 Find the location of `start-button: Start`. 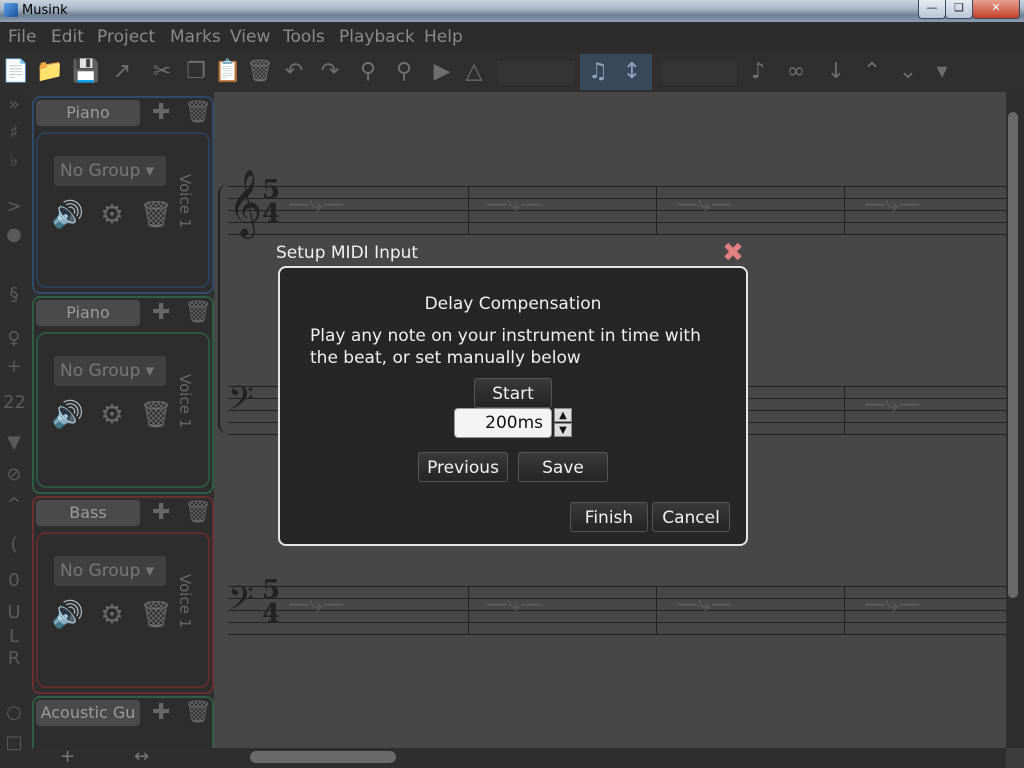

start-button: Start is located at coordinates (513, 393).